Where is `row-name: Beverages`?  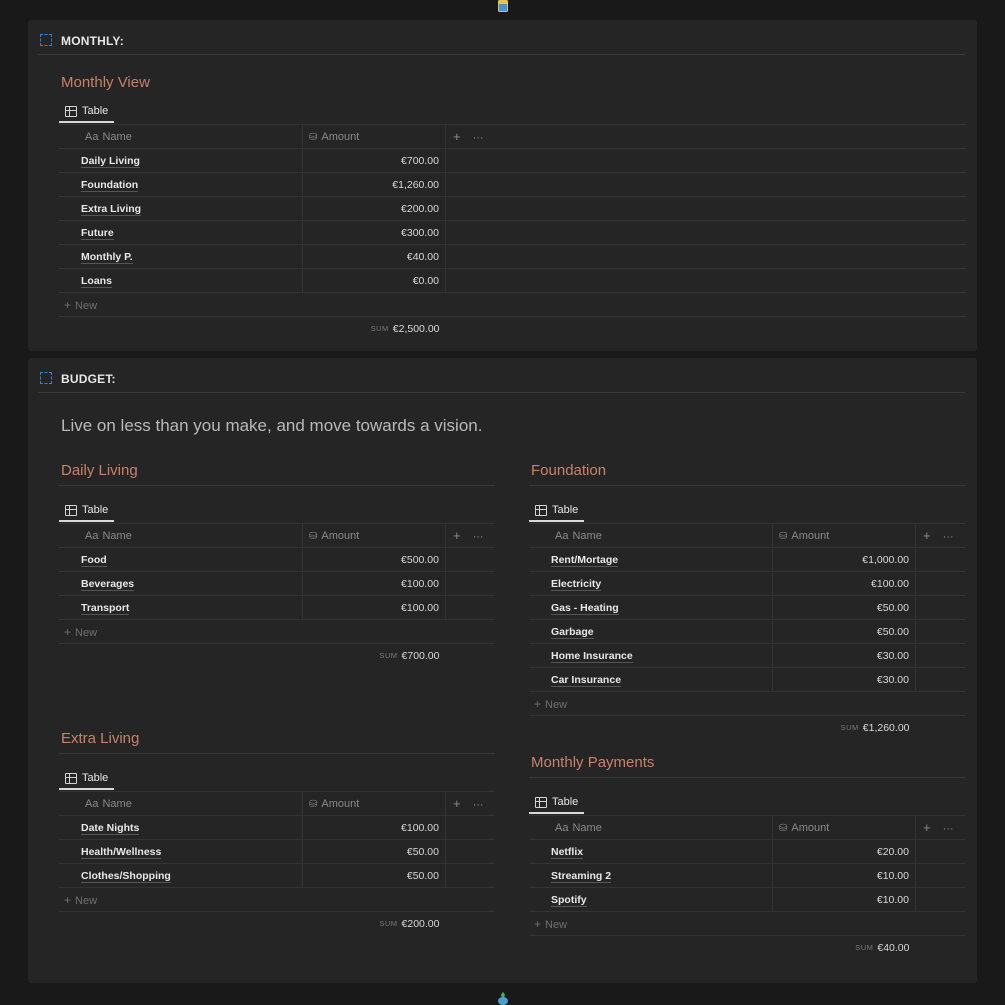 row-name: Beverages is located at coordinates (181, 583).